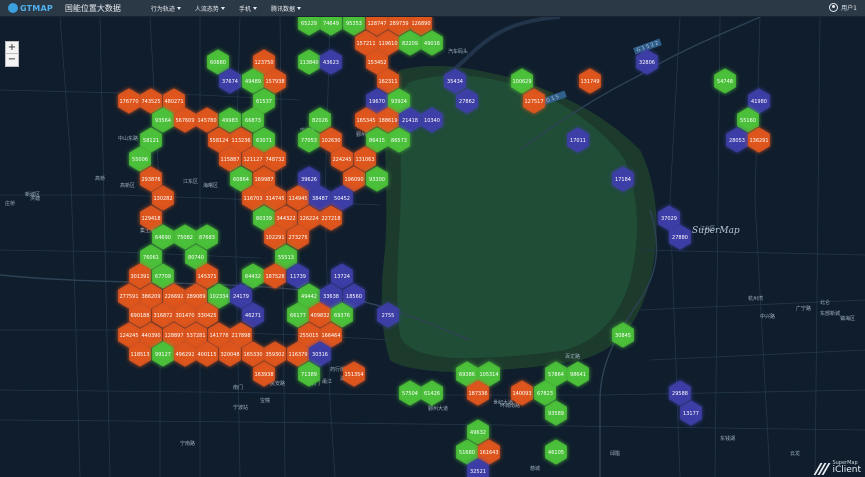 The image size is (865, 477). Describe the element at coordinates (331, 26) in the screenshot. I see `hexbin-cell: 74649` at that location.